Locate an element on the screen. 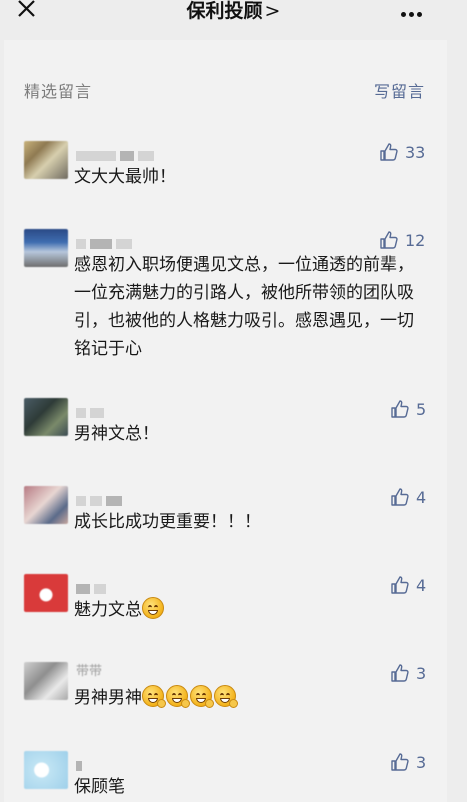 Image resolution: width=467 pixels, height=802 pixels. comment-text-content: 男神男神 is located at coordinates (108, 698).